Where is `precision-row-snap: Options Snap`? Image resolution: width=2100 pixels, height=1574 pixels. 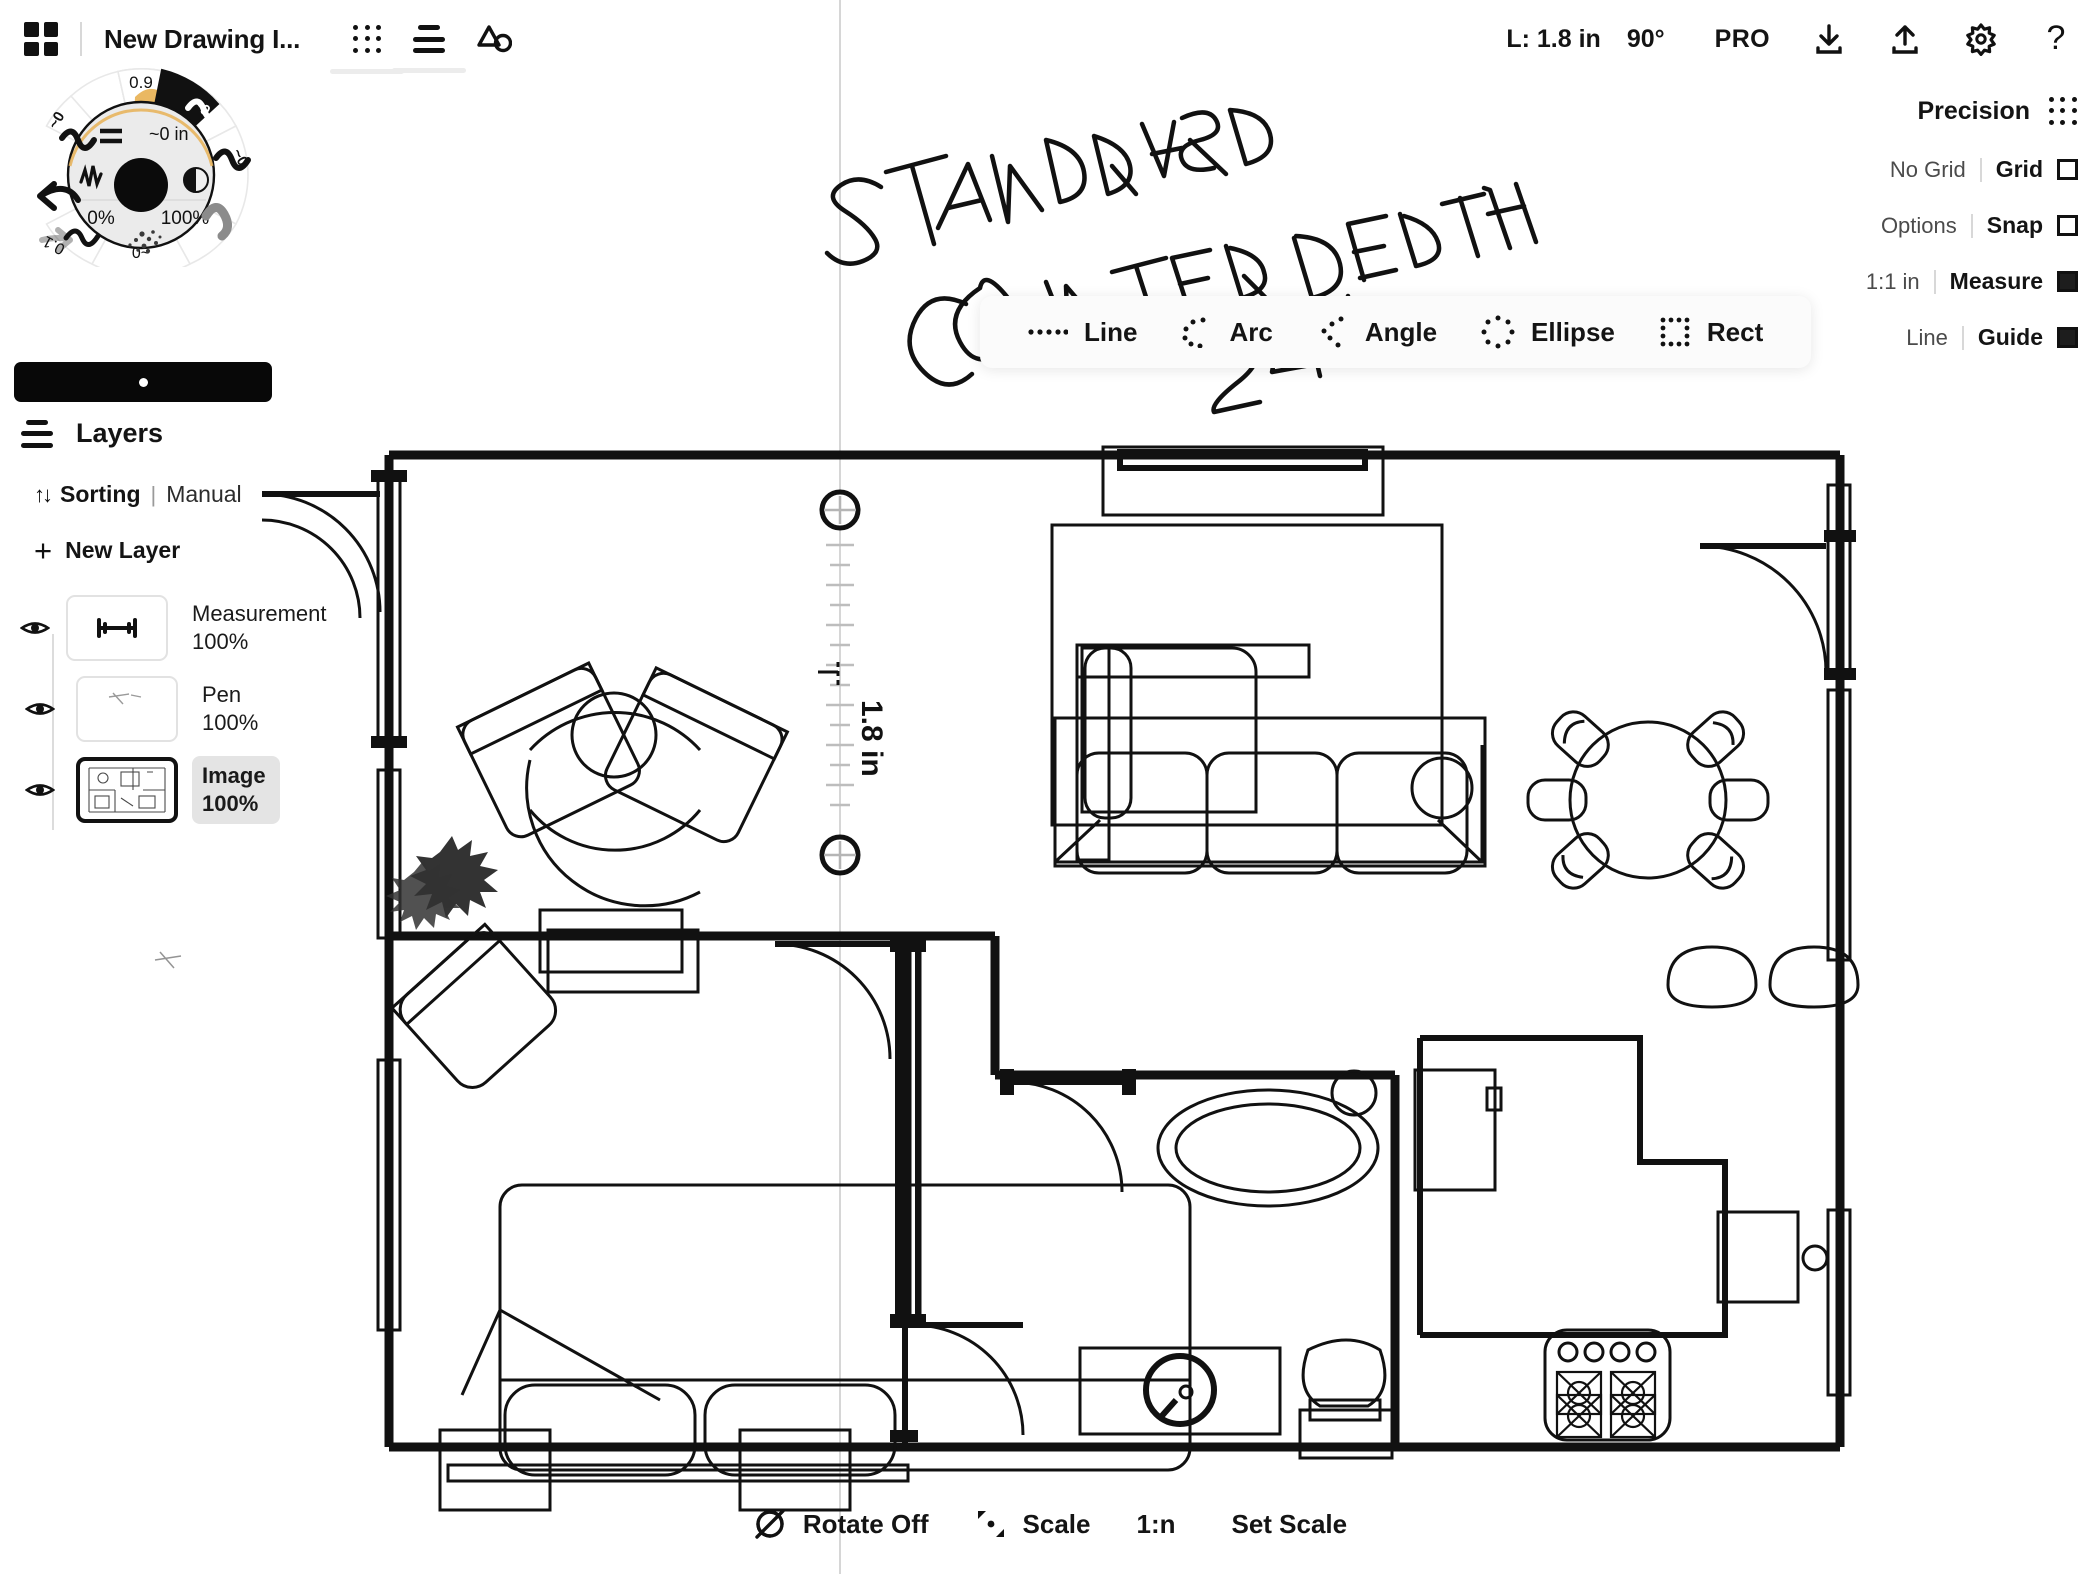 precision-row-snap: Options Snap is located at coordinates (1972, 225).